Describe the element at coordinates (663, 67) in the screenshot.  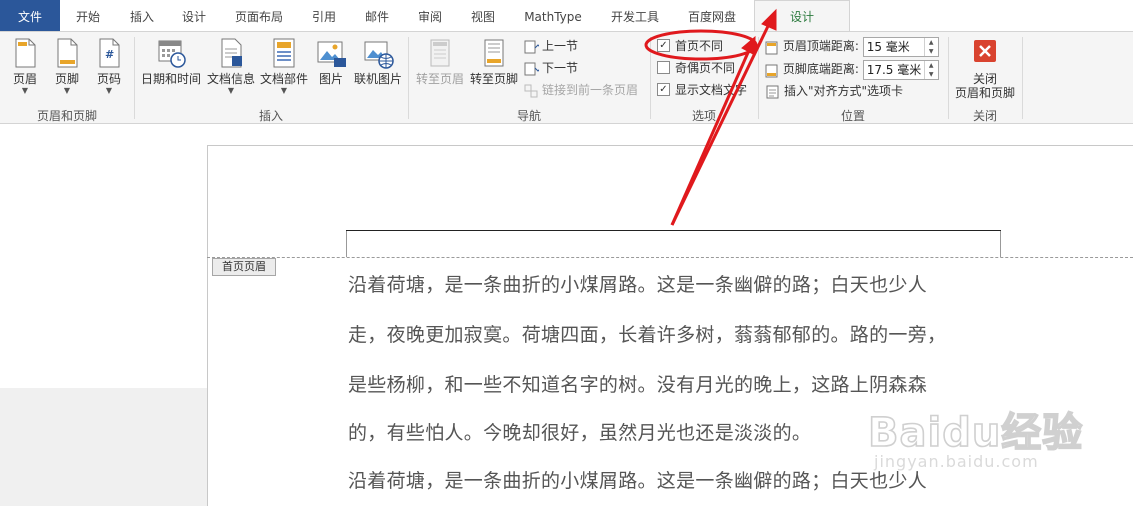
I see `checkbox-unchecked-icon` at that location.